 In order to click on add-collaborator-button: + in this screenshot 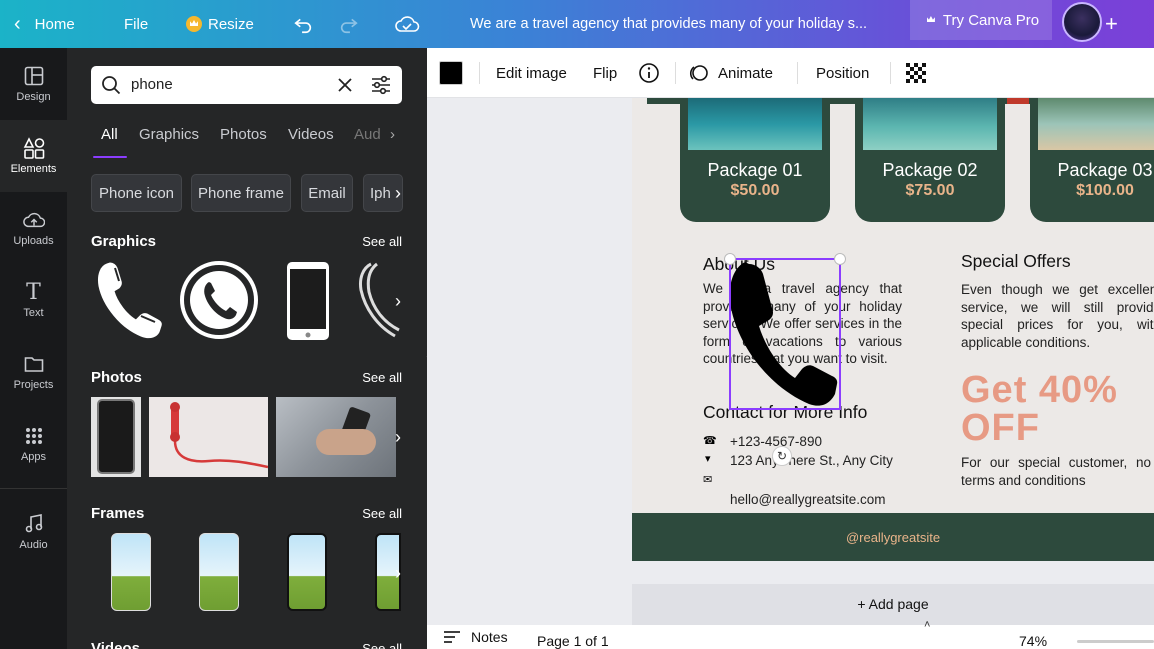, I will do `click(1111, 24)`.